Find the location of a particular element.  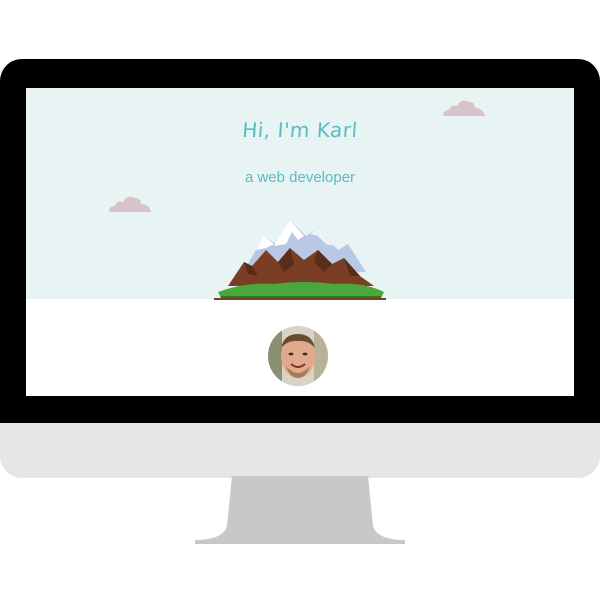

profile-photo is located at coordinates (298, 356).